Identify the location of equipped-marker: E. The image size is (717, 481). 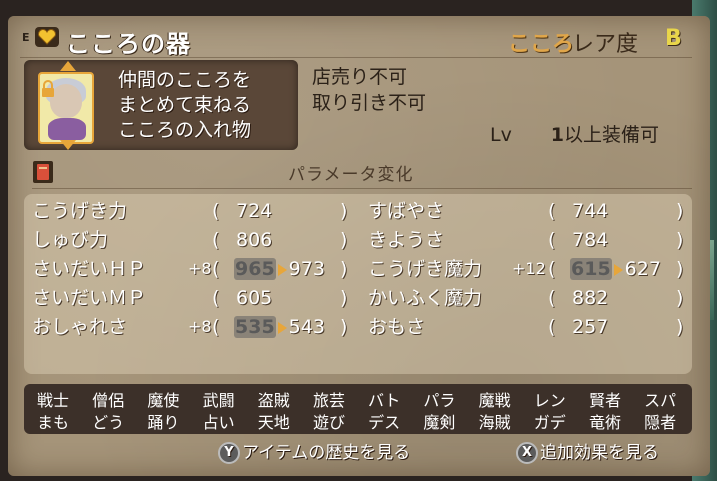
(26, 37).